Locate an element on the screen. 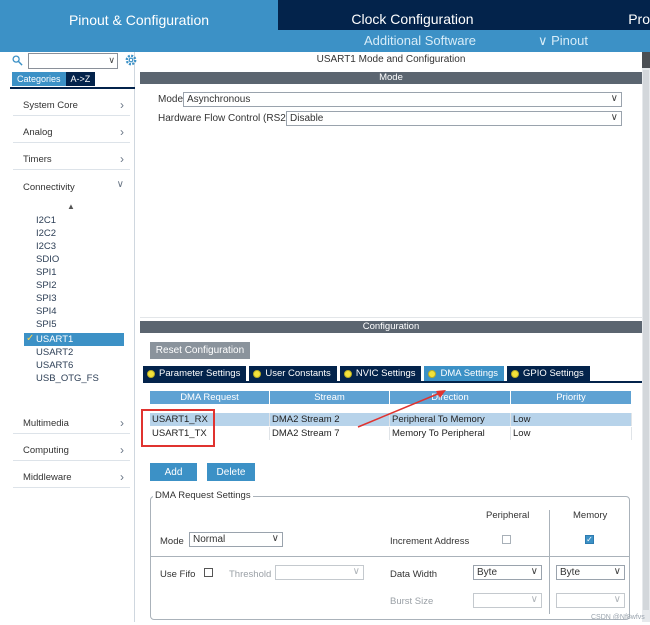 This screenshot has width=650, height=625. tab-label: User Constants is located at coordinates (298, 373).